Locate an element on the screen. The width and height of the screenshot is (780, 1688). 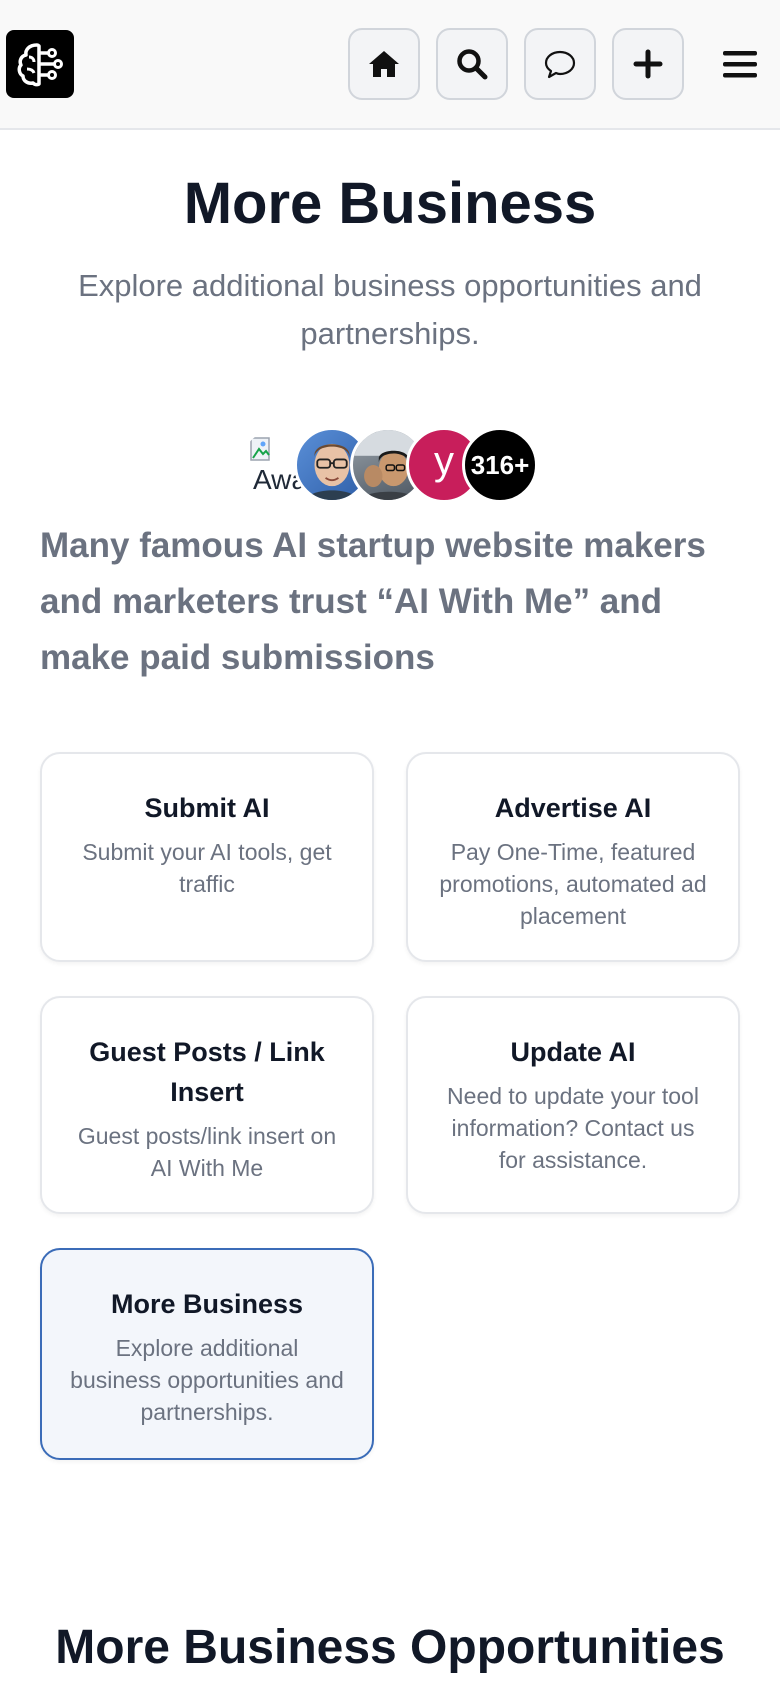
search-icon is located at coordinates (472, 64).